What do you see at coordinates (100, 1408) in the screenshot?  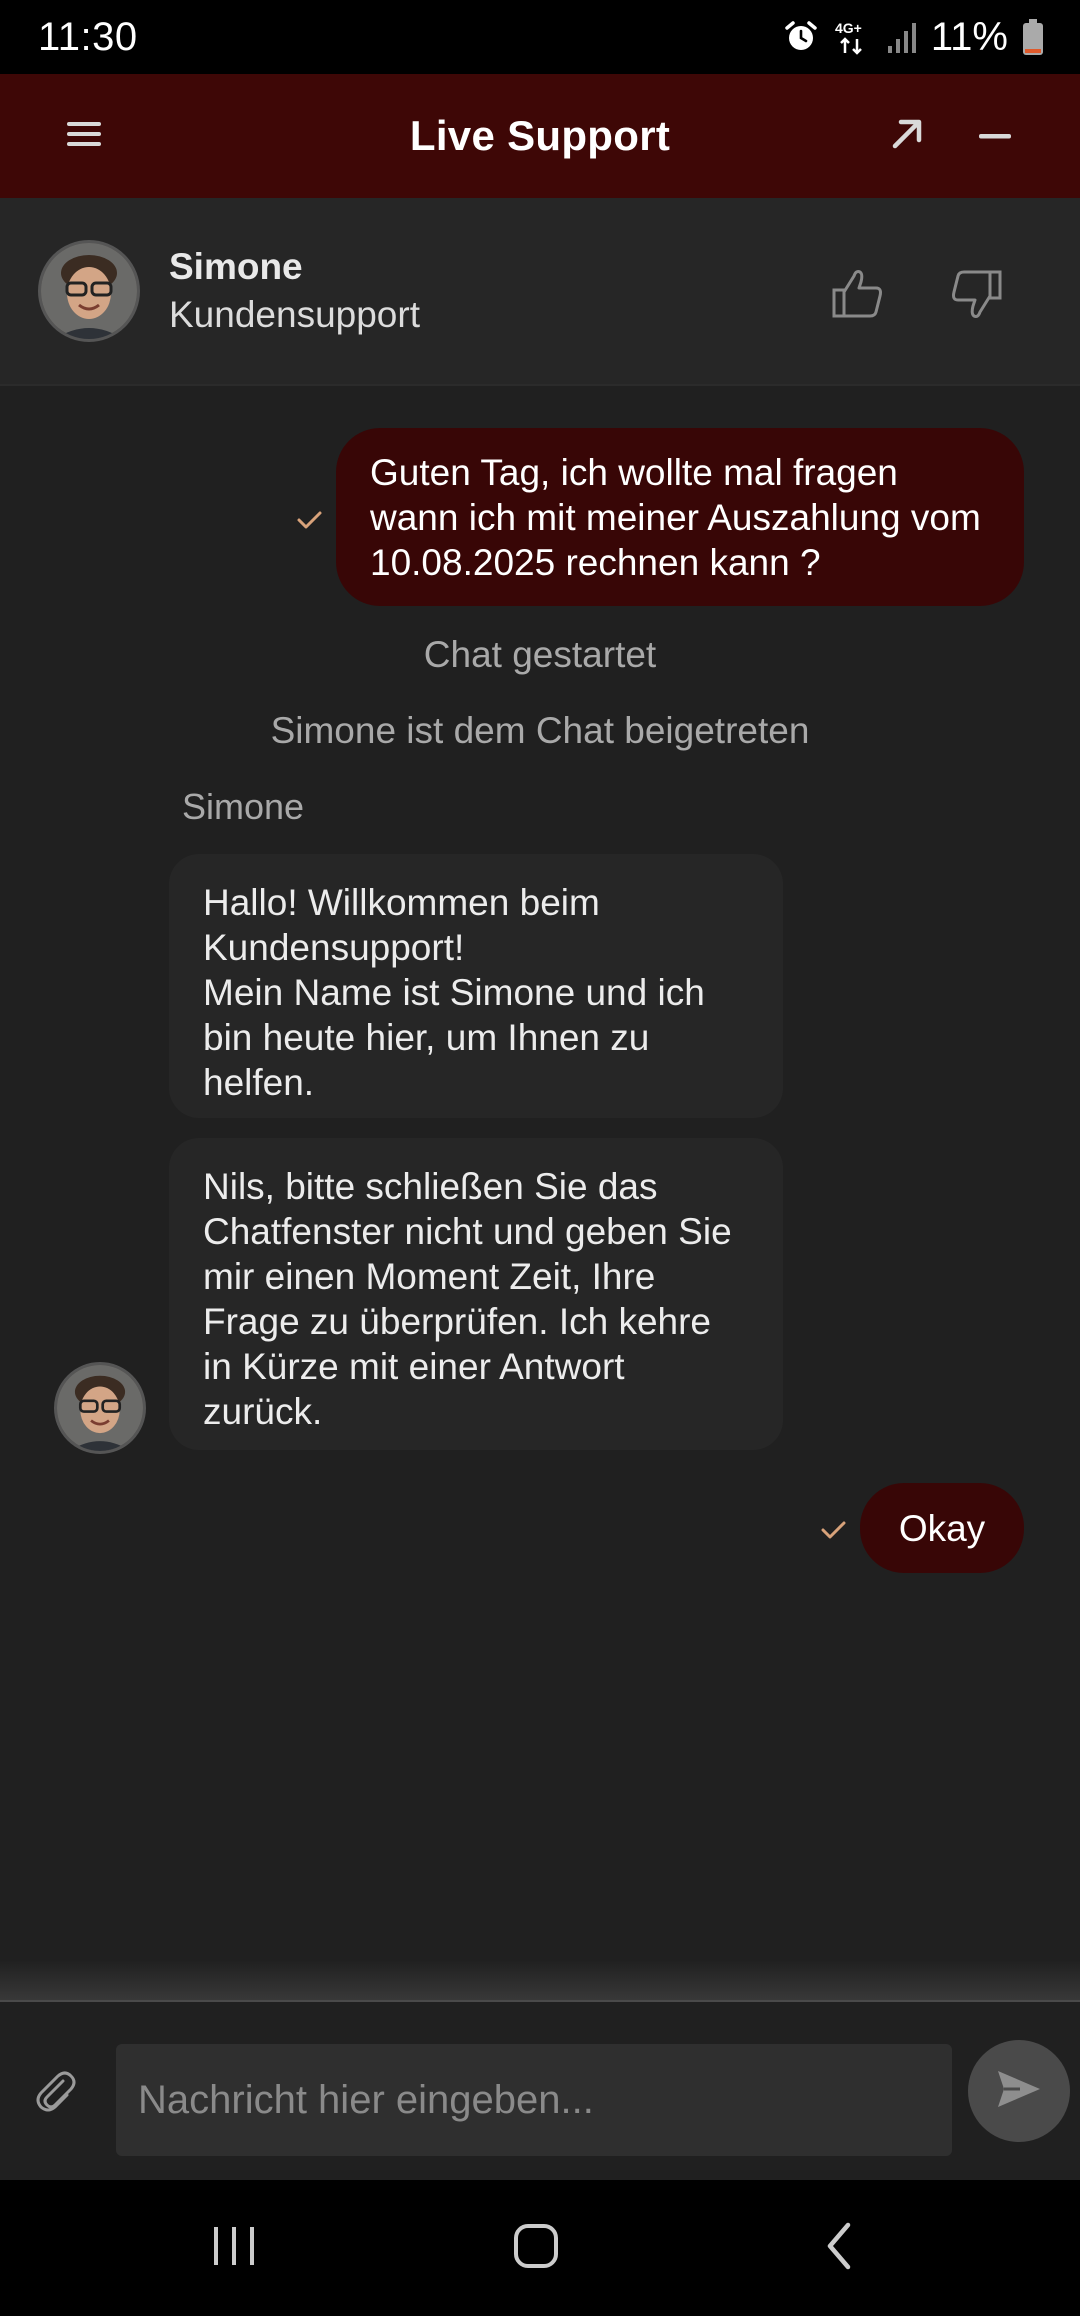 I see `agent-avatar-small` at bounding box center [100, 1408].